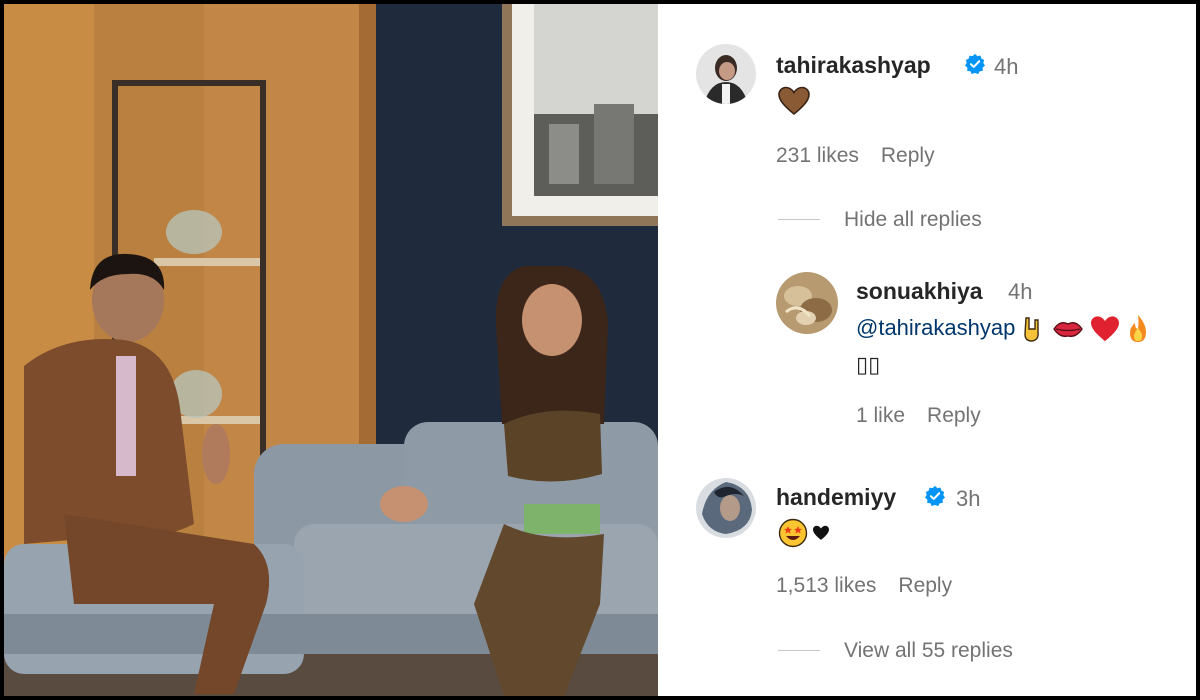  I want to click on black-heart-icon, so click(821, 532).